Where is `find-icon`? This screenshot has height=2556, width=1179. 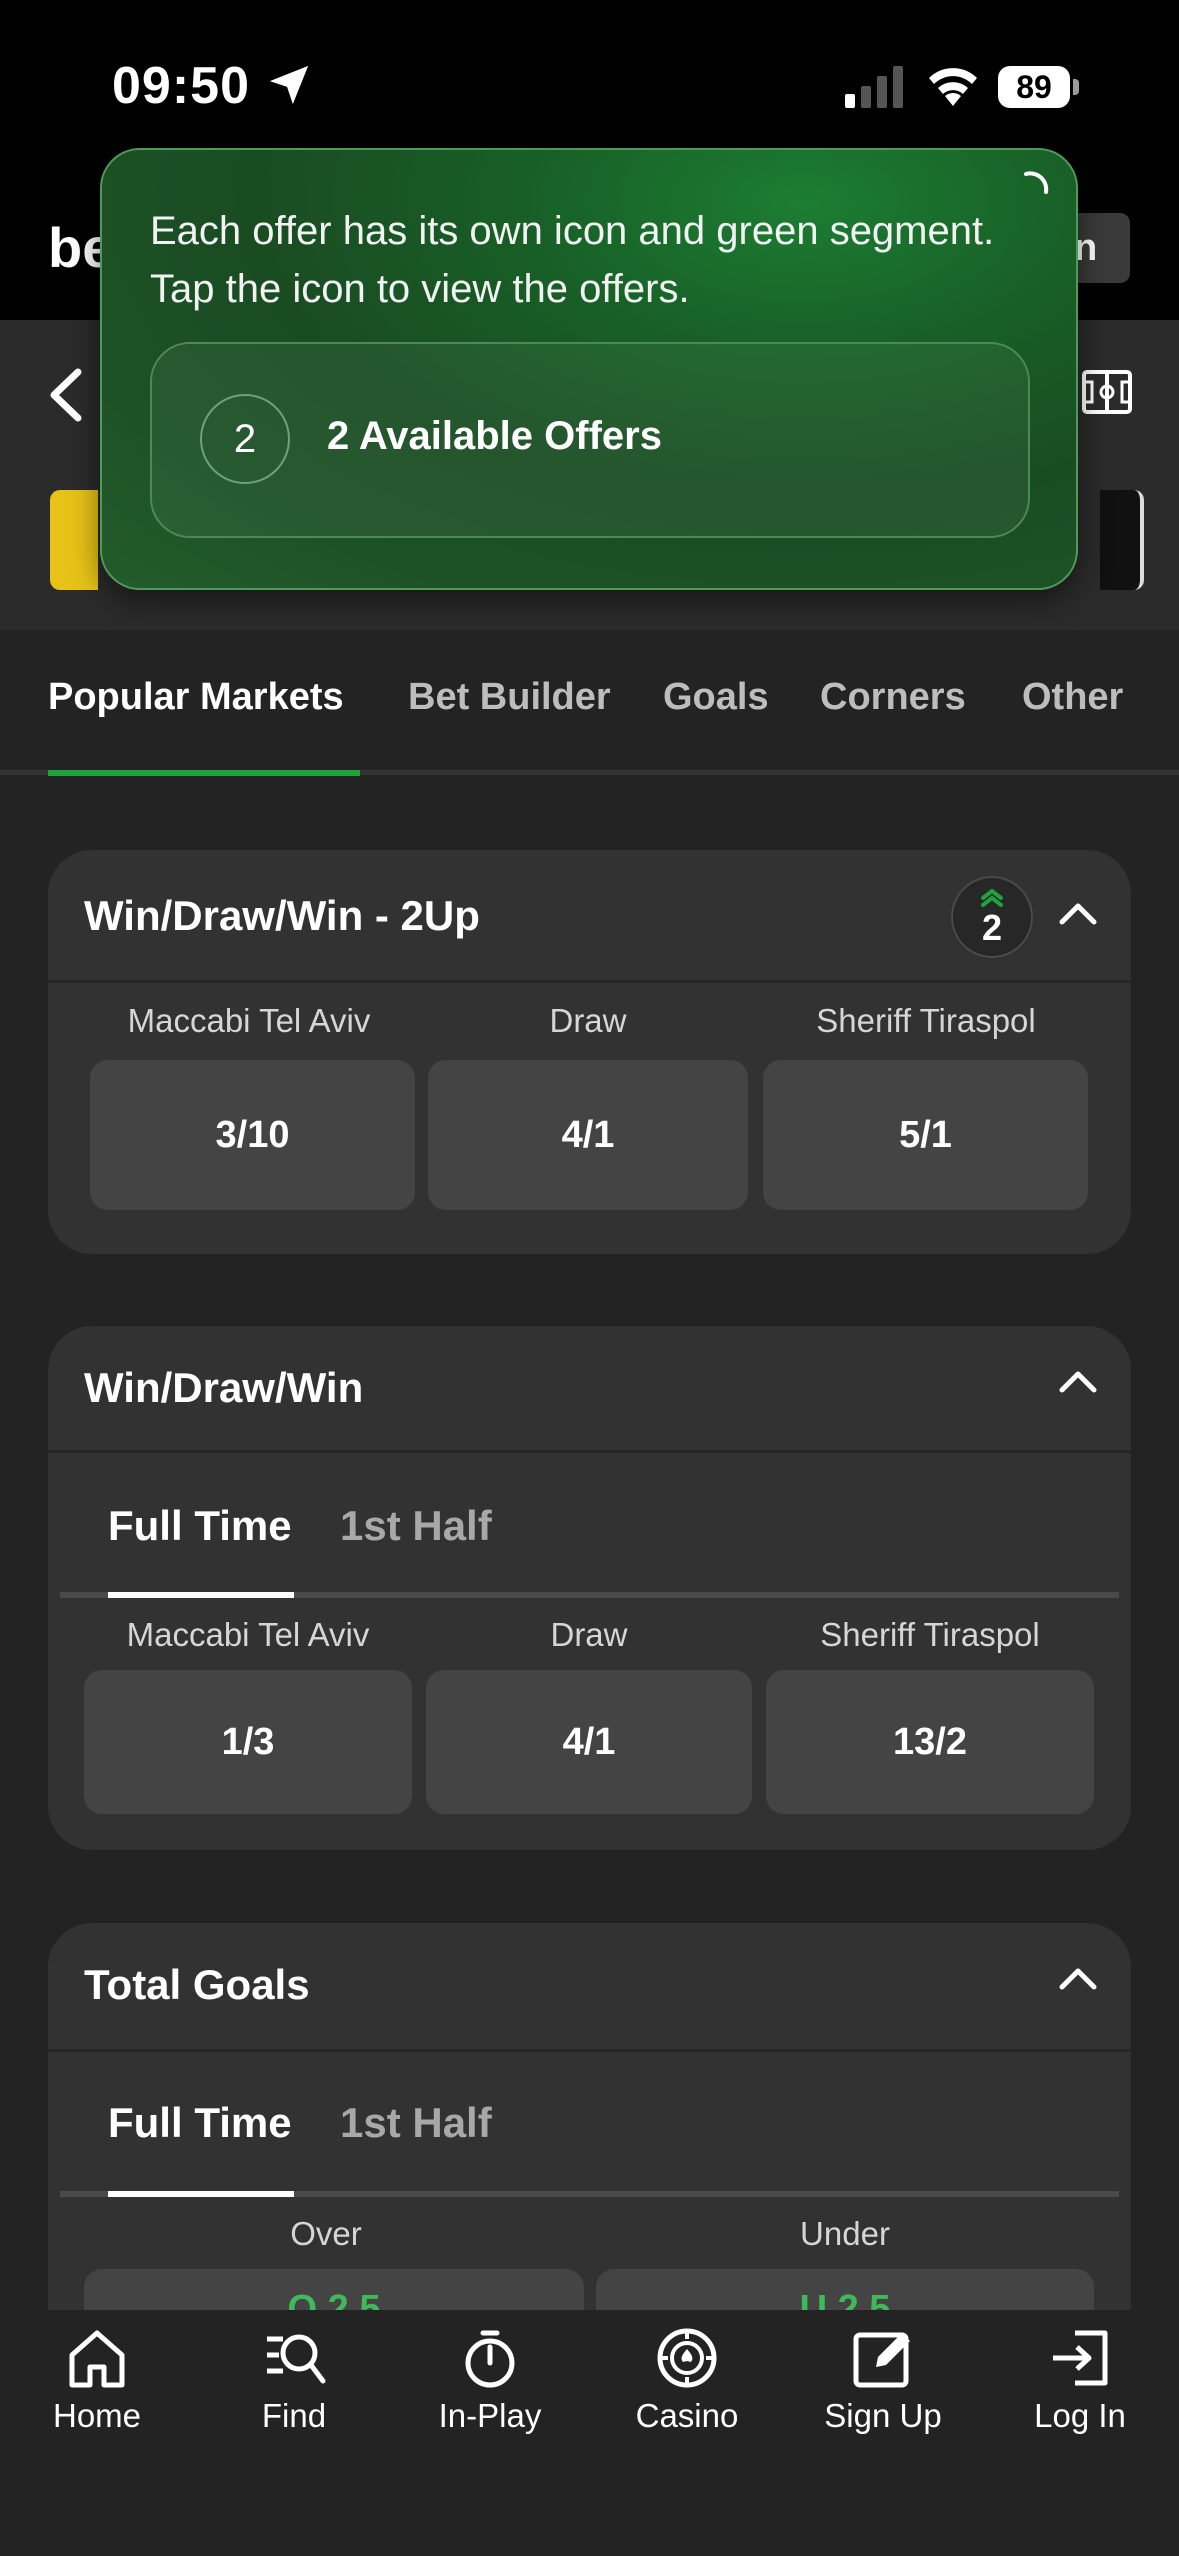
find-icon is located at coordinates (296, 2359).